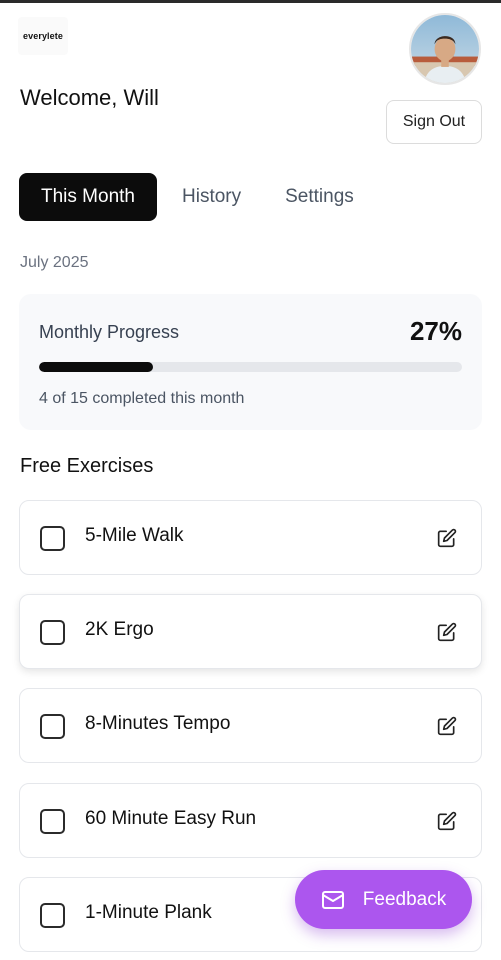  What do you see at coordinates (319, 197) in the screenshot?
I see `tab-settings: Settings` at bounding box center [319, 197].